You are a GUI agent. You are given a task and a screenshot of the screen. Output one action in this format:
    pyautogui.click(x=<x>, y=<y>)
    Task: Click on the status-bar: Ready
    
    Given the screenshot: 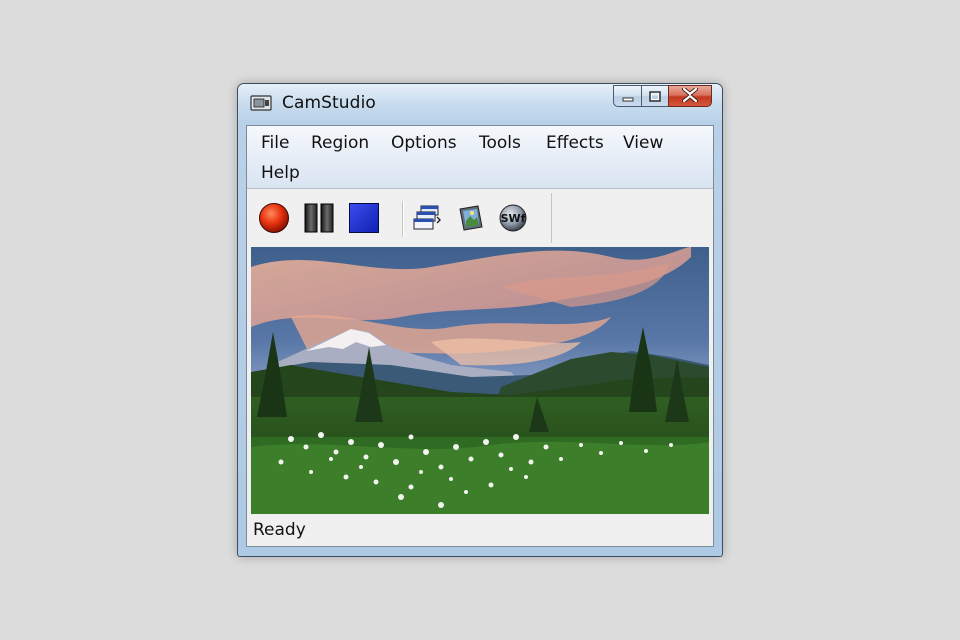 What is the action you would take?
    pyautogui.click(x=480, y=530)
    